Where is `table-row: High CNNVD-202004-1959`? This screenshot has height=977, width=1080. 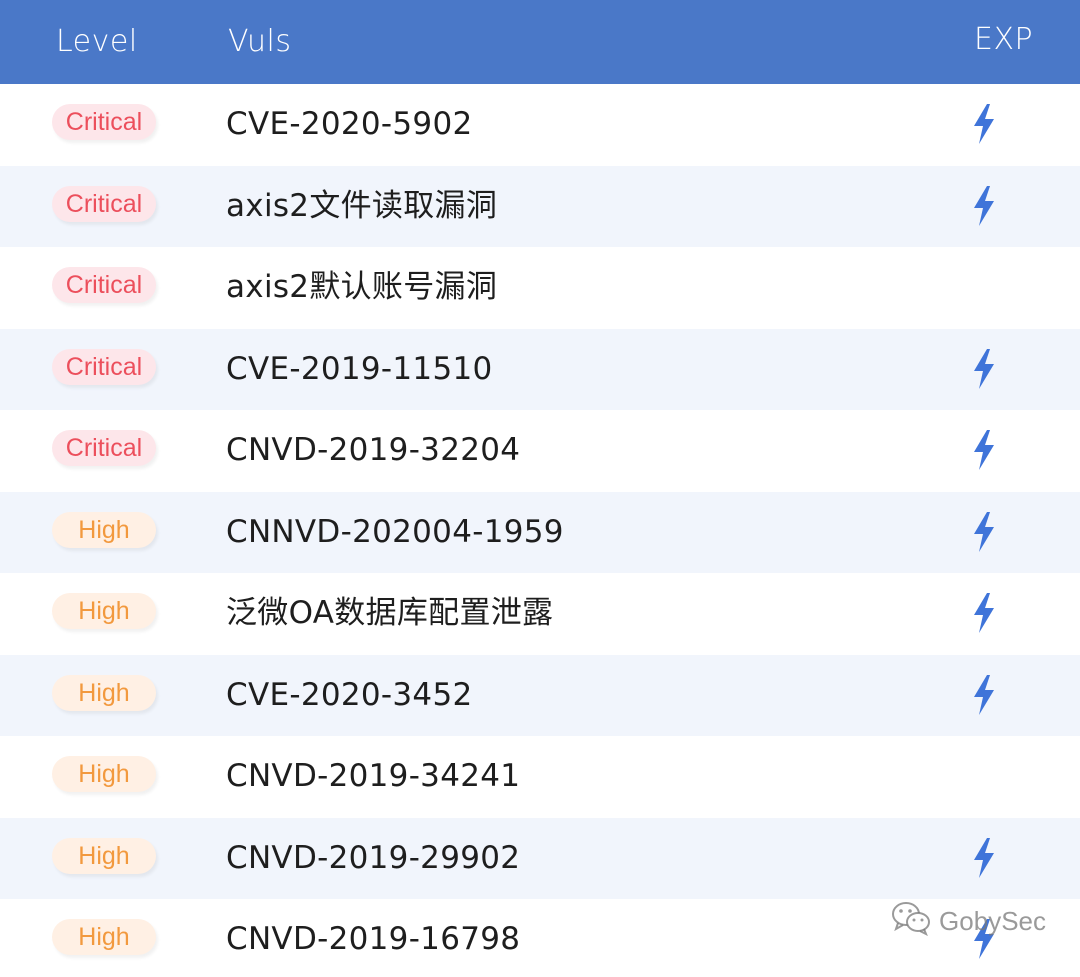
table-row: High CNNVD-202004-1959 is located at coordinates (540, 532).